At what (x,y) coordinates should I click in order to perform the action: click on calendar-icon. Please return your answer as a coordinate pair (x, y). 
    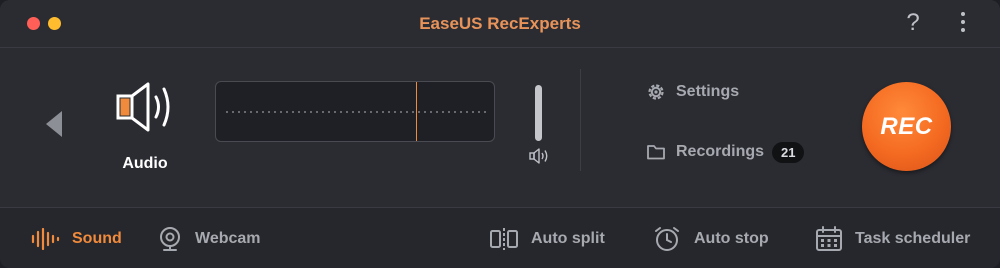
    Looking at the image, I should click on (829, 238).